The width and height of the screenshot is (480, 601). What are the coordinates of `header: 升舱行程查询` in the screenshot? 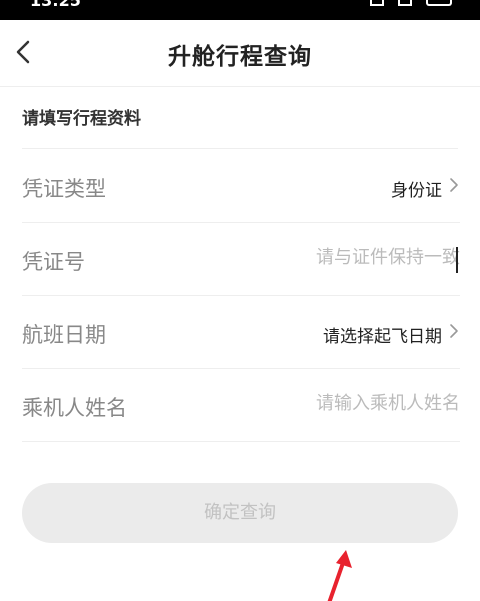 It's located at (240, 53).